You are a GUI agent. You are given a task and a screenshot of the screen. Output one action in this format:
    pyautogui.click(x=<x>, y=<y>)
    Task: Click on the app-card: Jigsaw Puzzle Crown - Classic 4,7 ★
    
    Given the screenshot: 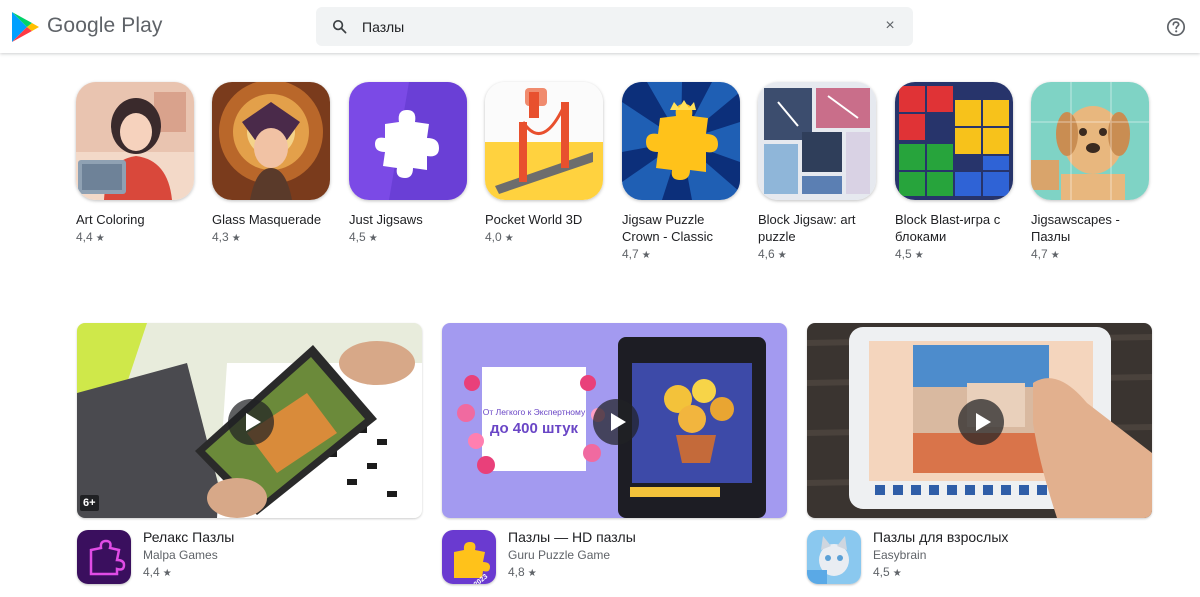 What is the action you would take?
    pyautogui.click(x=683, y=173)
    